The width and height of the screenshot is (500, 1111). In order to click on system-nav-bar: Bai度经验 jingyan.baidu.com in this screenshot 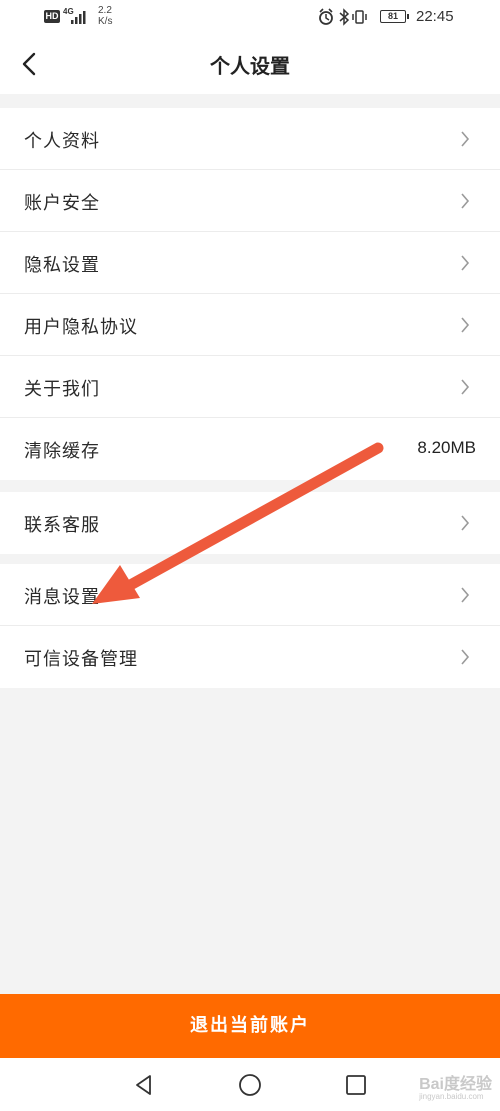, I will do `click(250, 1084)`.